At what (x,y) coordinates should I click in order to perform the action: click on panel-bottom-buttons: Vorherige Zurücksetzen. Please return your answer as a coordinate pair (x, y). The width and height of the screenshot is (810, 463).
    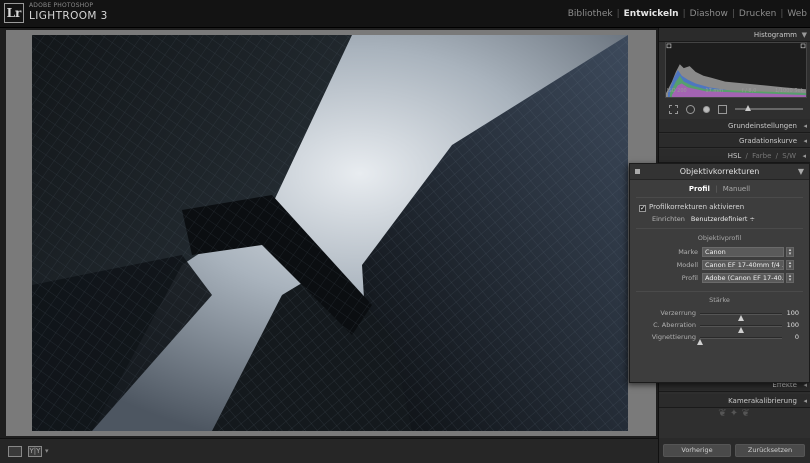
    Looking at the image, I should click on (734, 450).